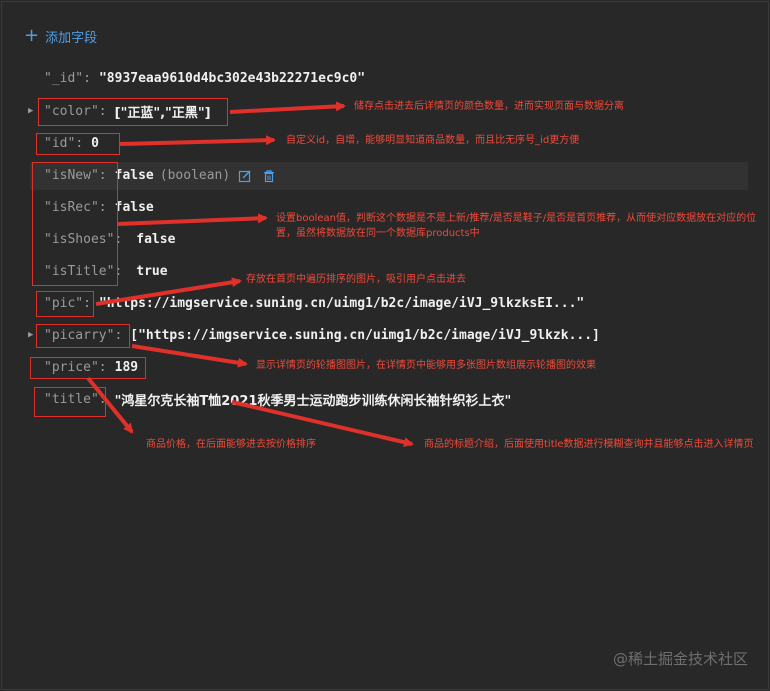 This screenshot has height=691, width=770. I want to click on watermark: @稀土掘金技术社区, so click(680, 659).